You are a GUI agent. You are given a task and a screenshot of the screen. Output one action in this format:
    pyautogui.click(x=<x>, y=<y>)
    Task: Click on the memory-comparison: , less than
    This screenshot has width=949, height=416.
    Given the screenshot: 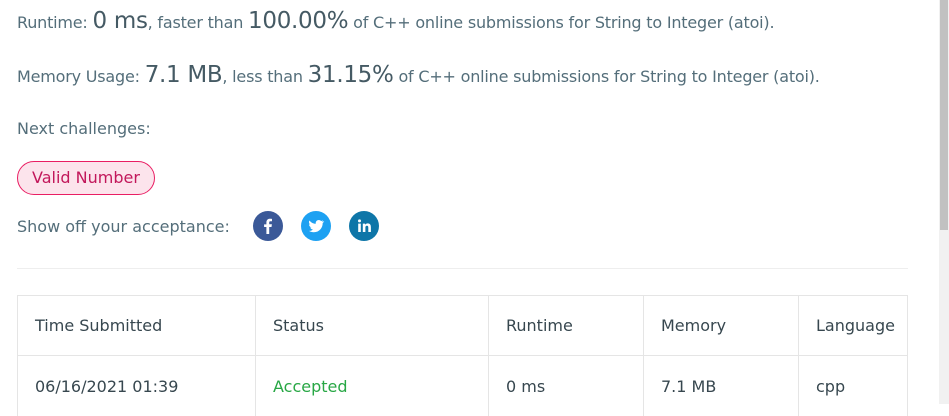 What is the action you would take?
    pyautogui.click(x=265, y=76)
    